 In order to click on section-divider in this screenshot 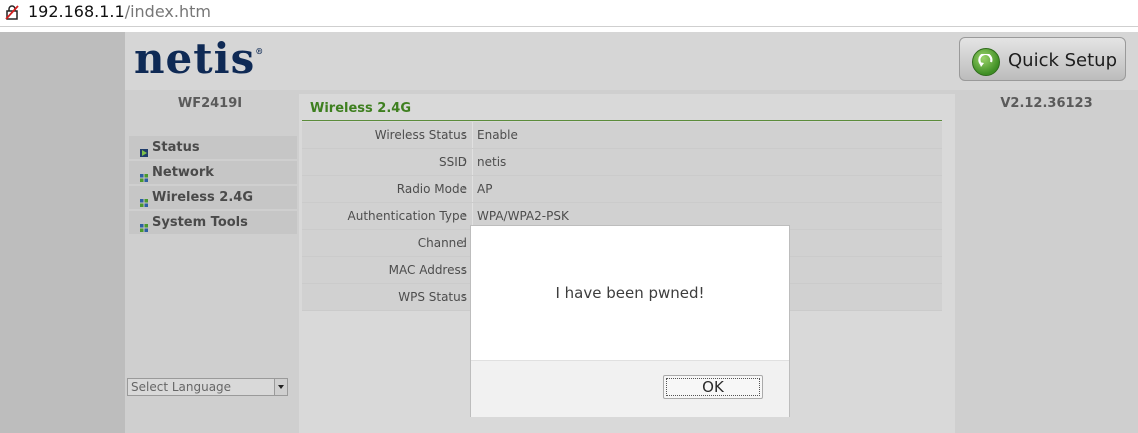, I will do `click(622, 120)`.